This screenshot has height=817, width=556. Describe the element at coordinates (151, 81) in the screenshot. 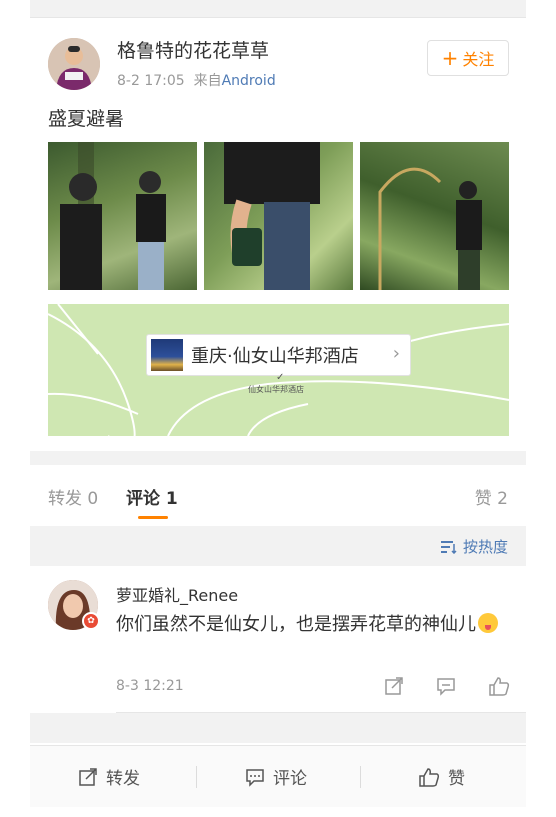

I see `post-time: 8-2 17:05` at that location.